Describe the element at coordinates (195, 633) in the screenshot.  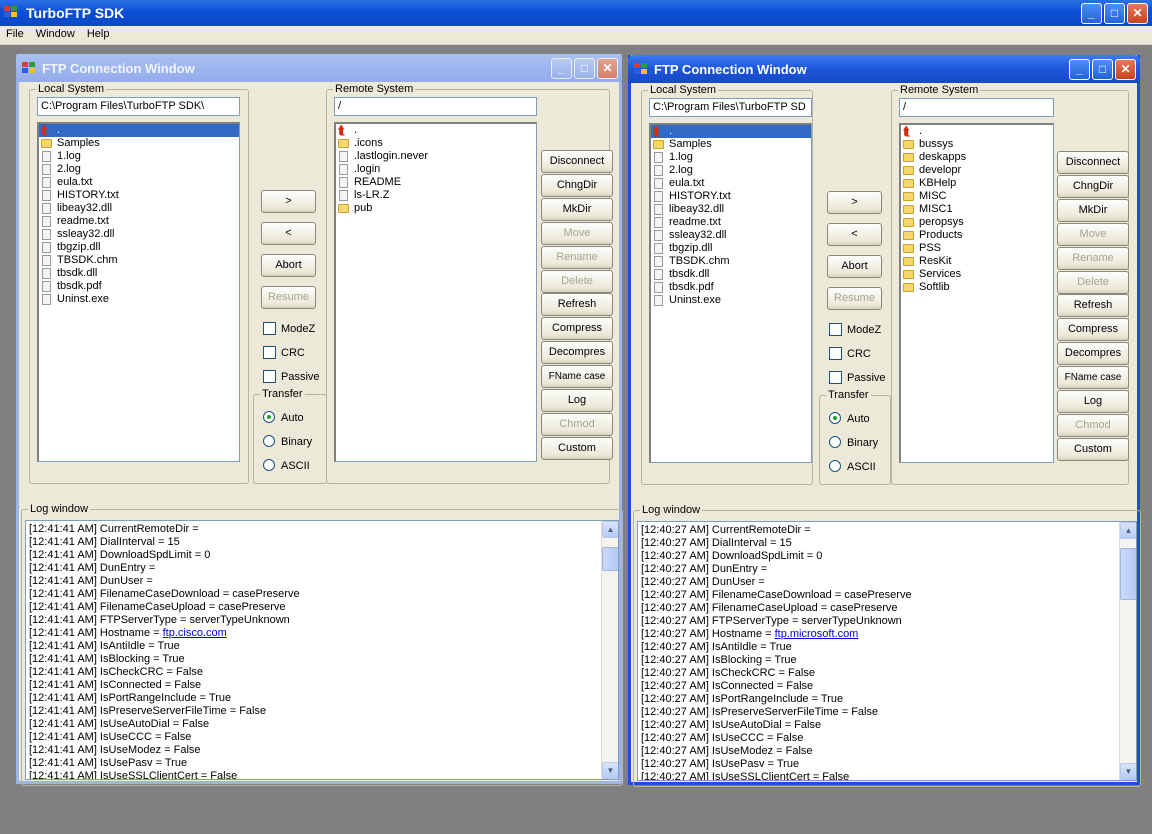
I see `hostname-link: ftp.cisco.com` at that location.